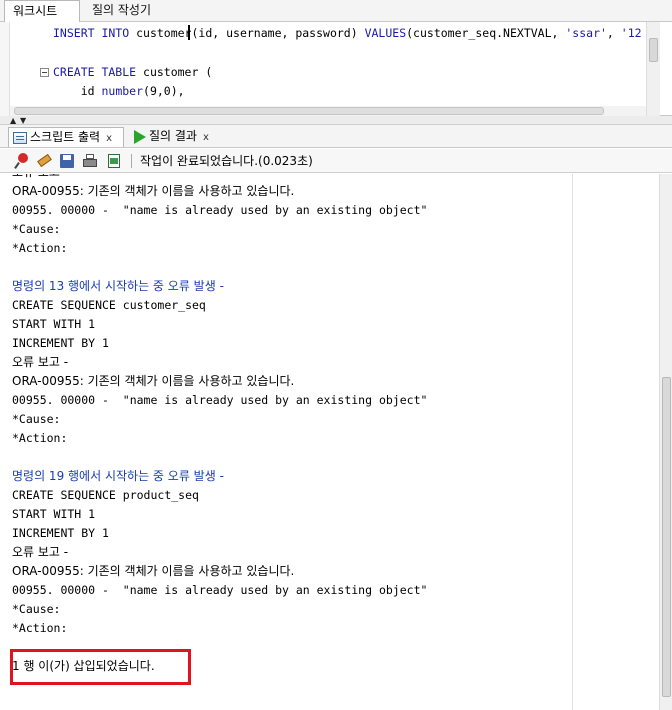  I want to click on editor-gutter, so click(5, 69).